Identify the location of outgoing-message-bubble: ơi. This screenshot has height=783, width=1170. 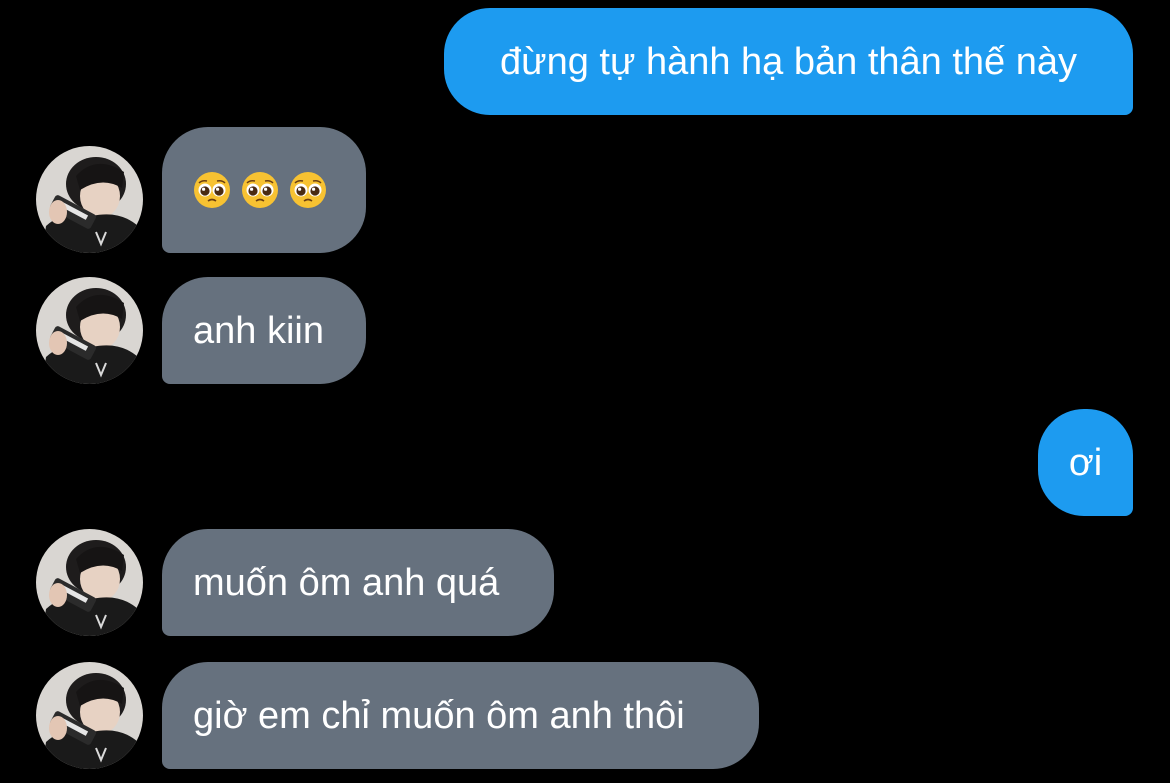
(1085, 462).